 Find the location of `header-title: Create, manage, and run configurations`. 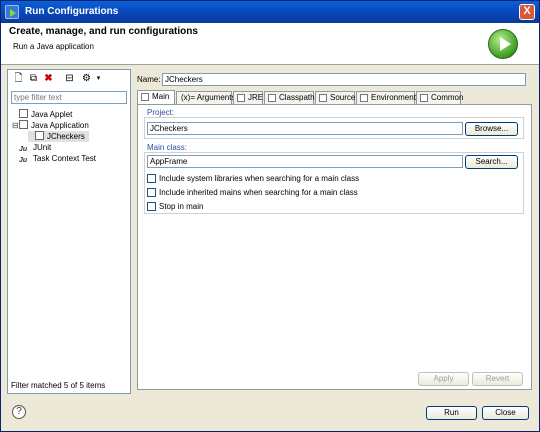

header-title: Create, manage, and run configurations is located at coordinates (103, 31).